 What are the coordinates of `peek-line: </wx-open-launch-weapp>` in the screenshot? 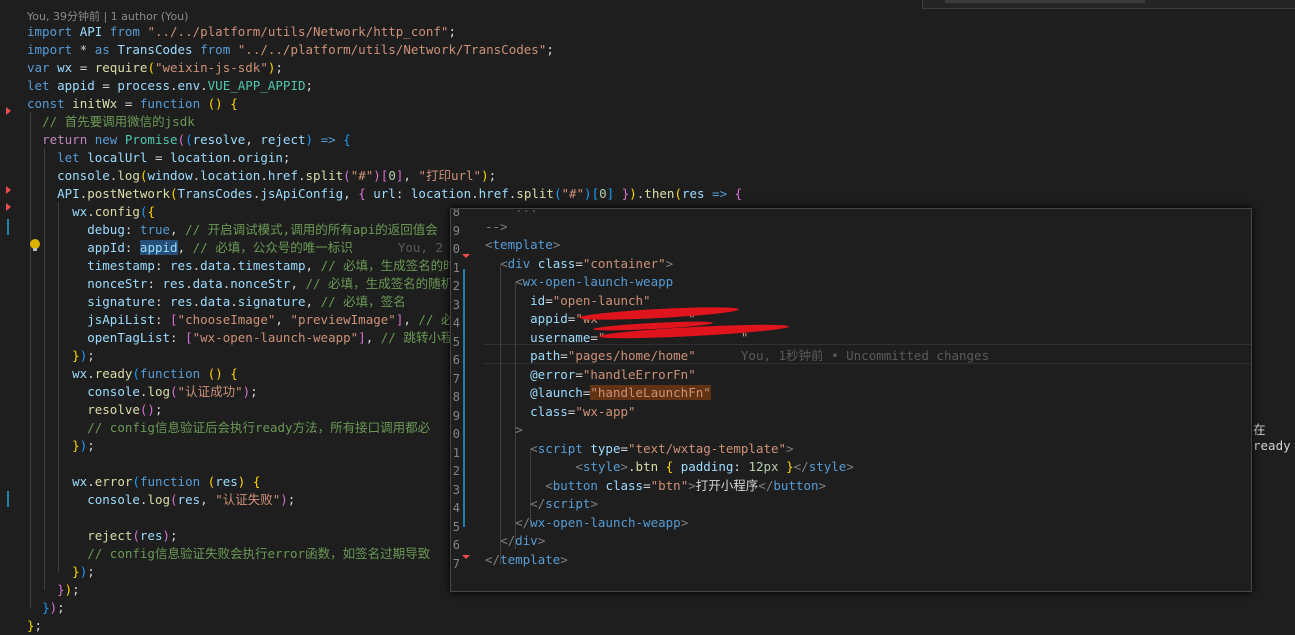 It's located at (737, 523).